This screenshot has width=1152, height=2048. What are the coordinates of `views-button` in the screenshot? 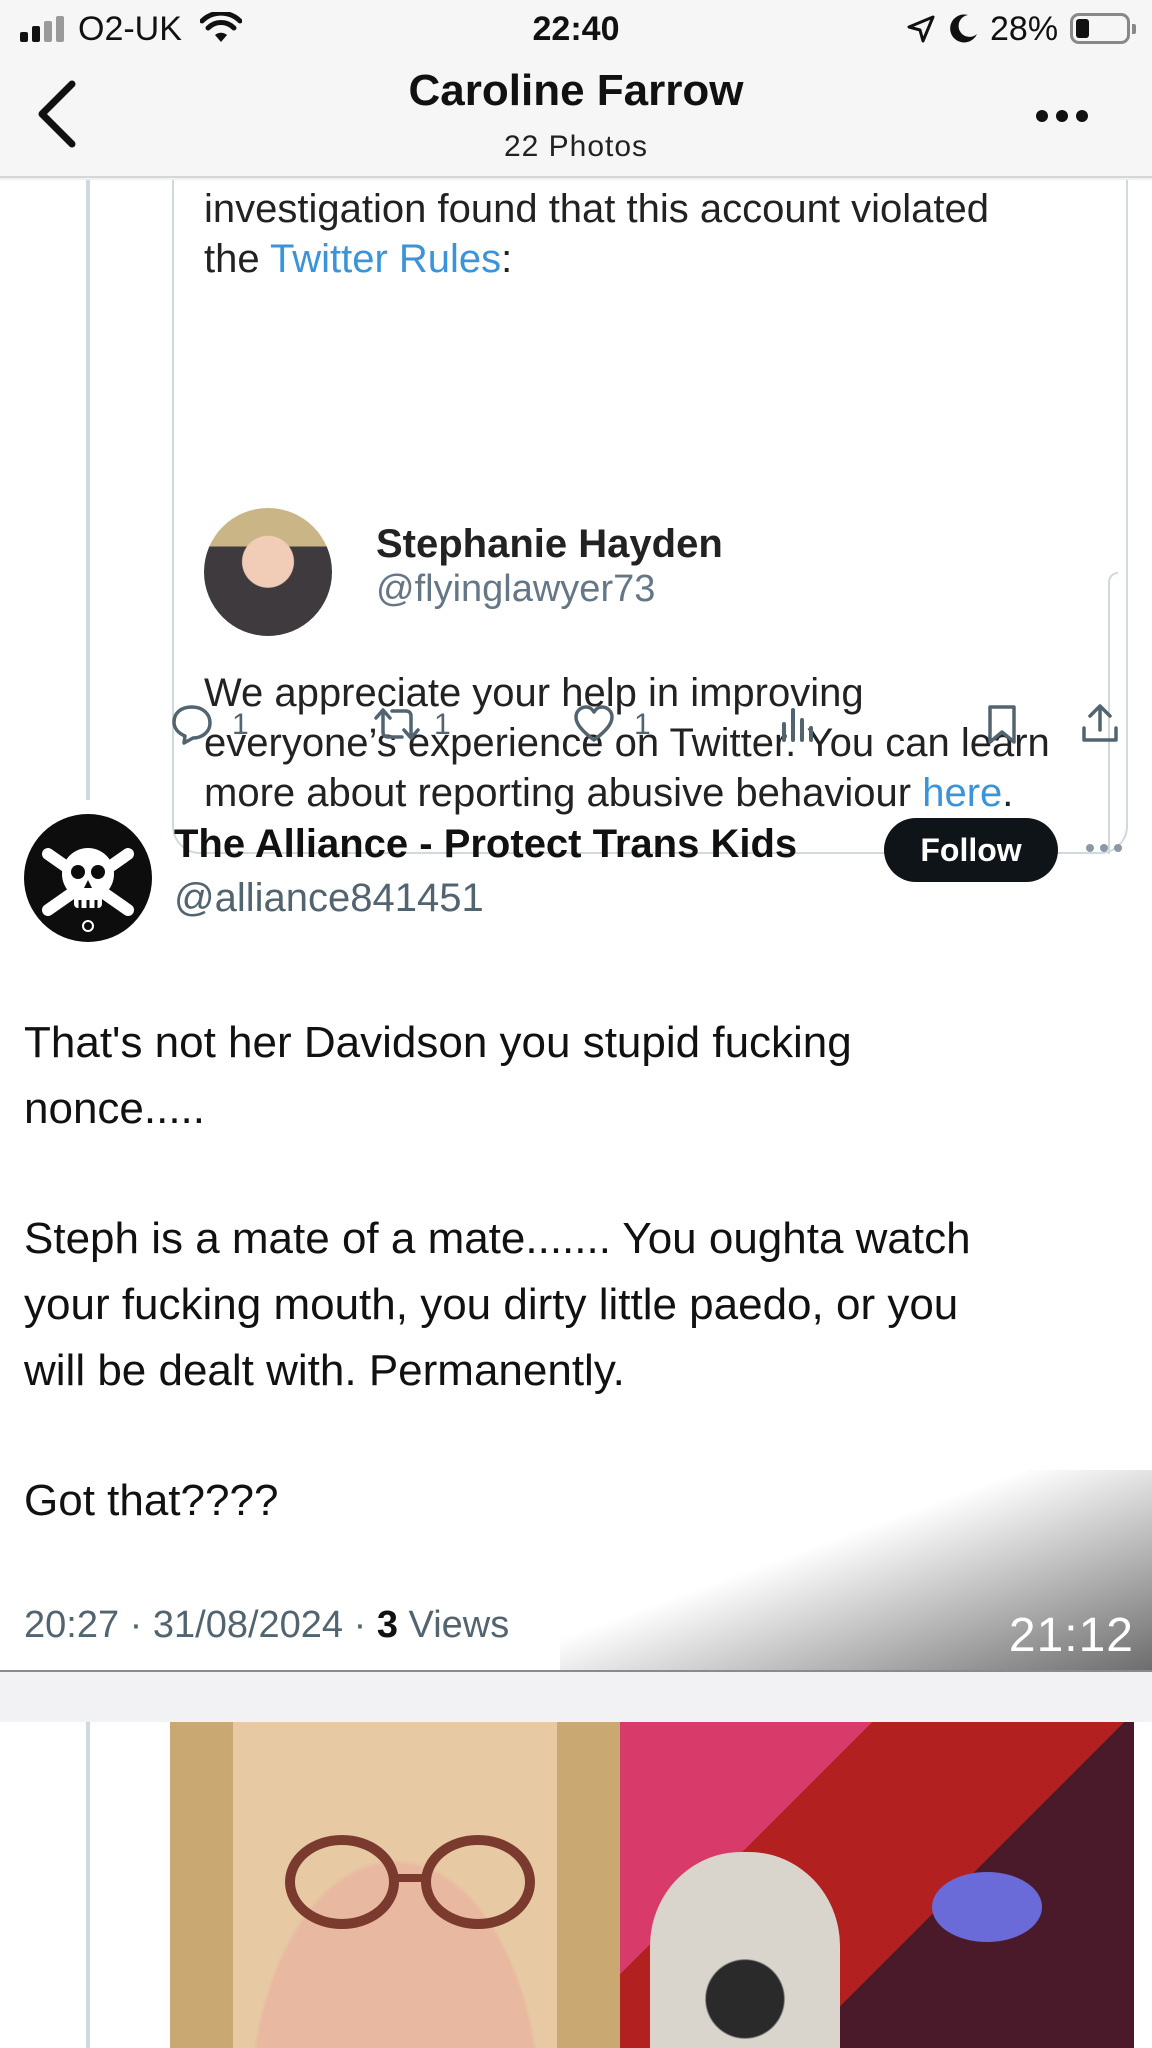 It's located at (806, 725).